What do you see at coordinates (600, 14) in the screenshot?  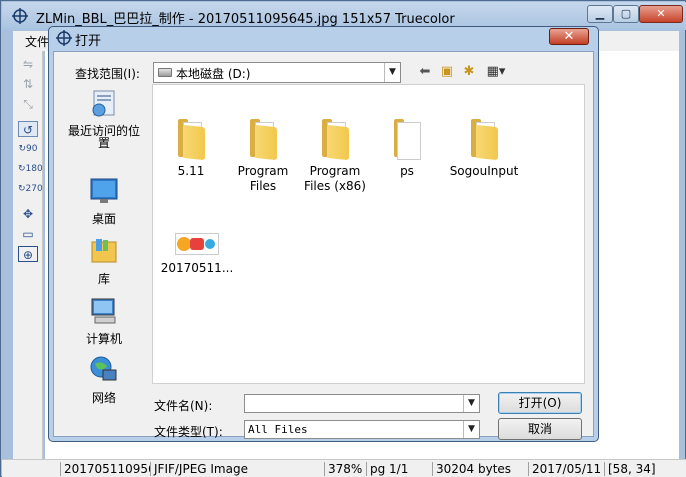 I see `minimize-button: ▁` at bounding box center [600, 14].